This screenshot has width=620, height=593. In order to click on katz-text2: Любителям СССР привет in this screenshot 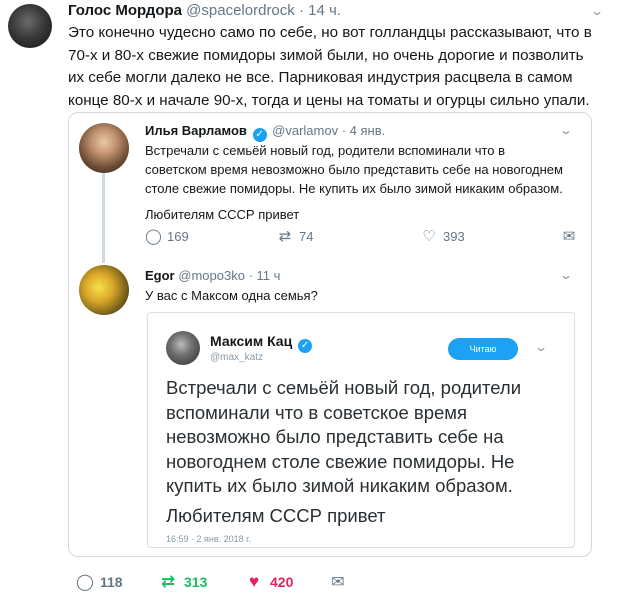, I will do `click(276, 515)`.